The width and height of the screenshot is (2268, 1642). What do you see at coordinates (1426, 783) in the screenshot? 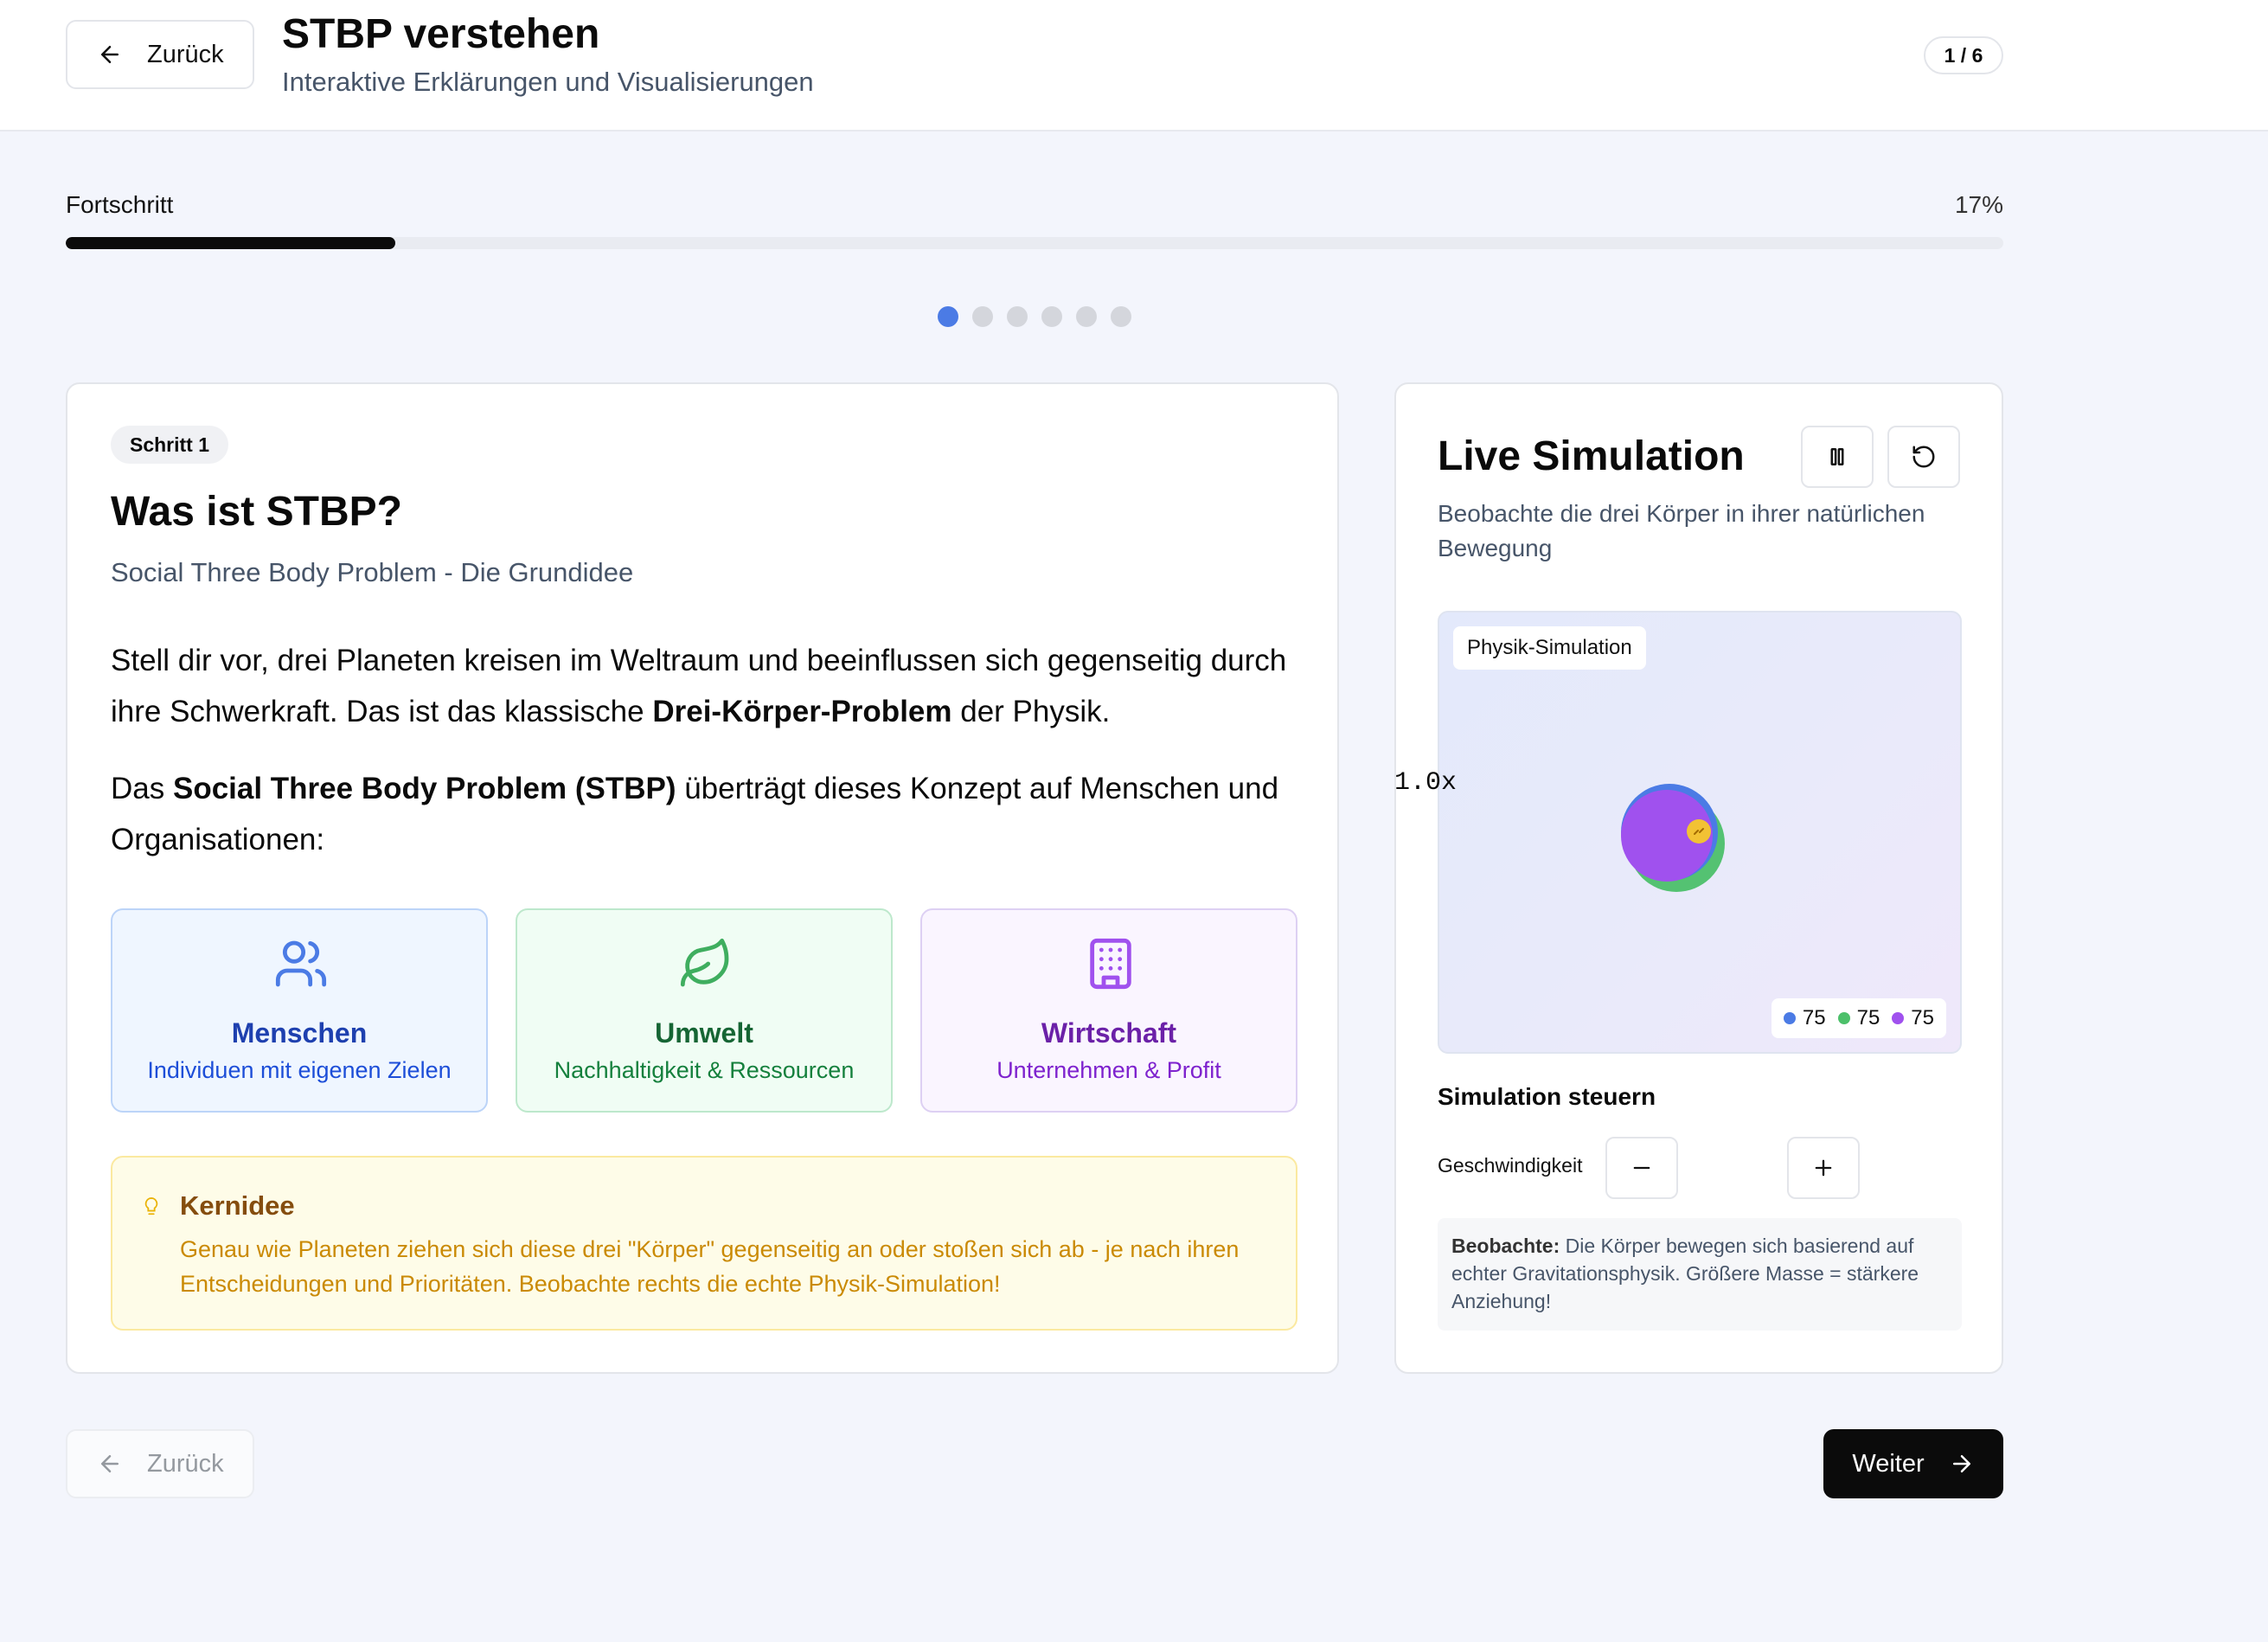
I see `speed-value: 1.0x` at bounding box center [1426, 783].